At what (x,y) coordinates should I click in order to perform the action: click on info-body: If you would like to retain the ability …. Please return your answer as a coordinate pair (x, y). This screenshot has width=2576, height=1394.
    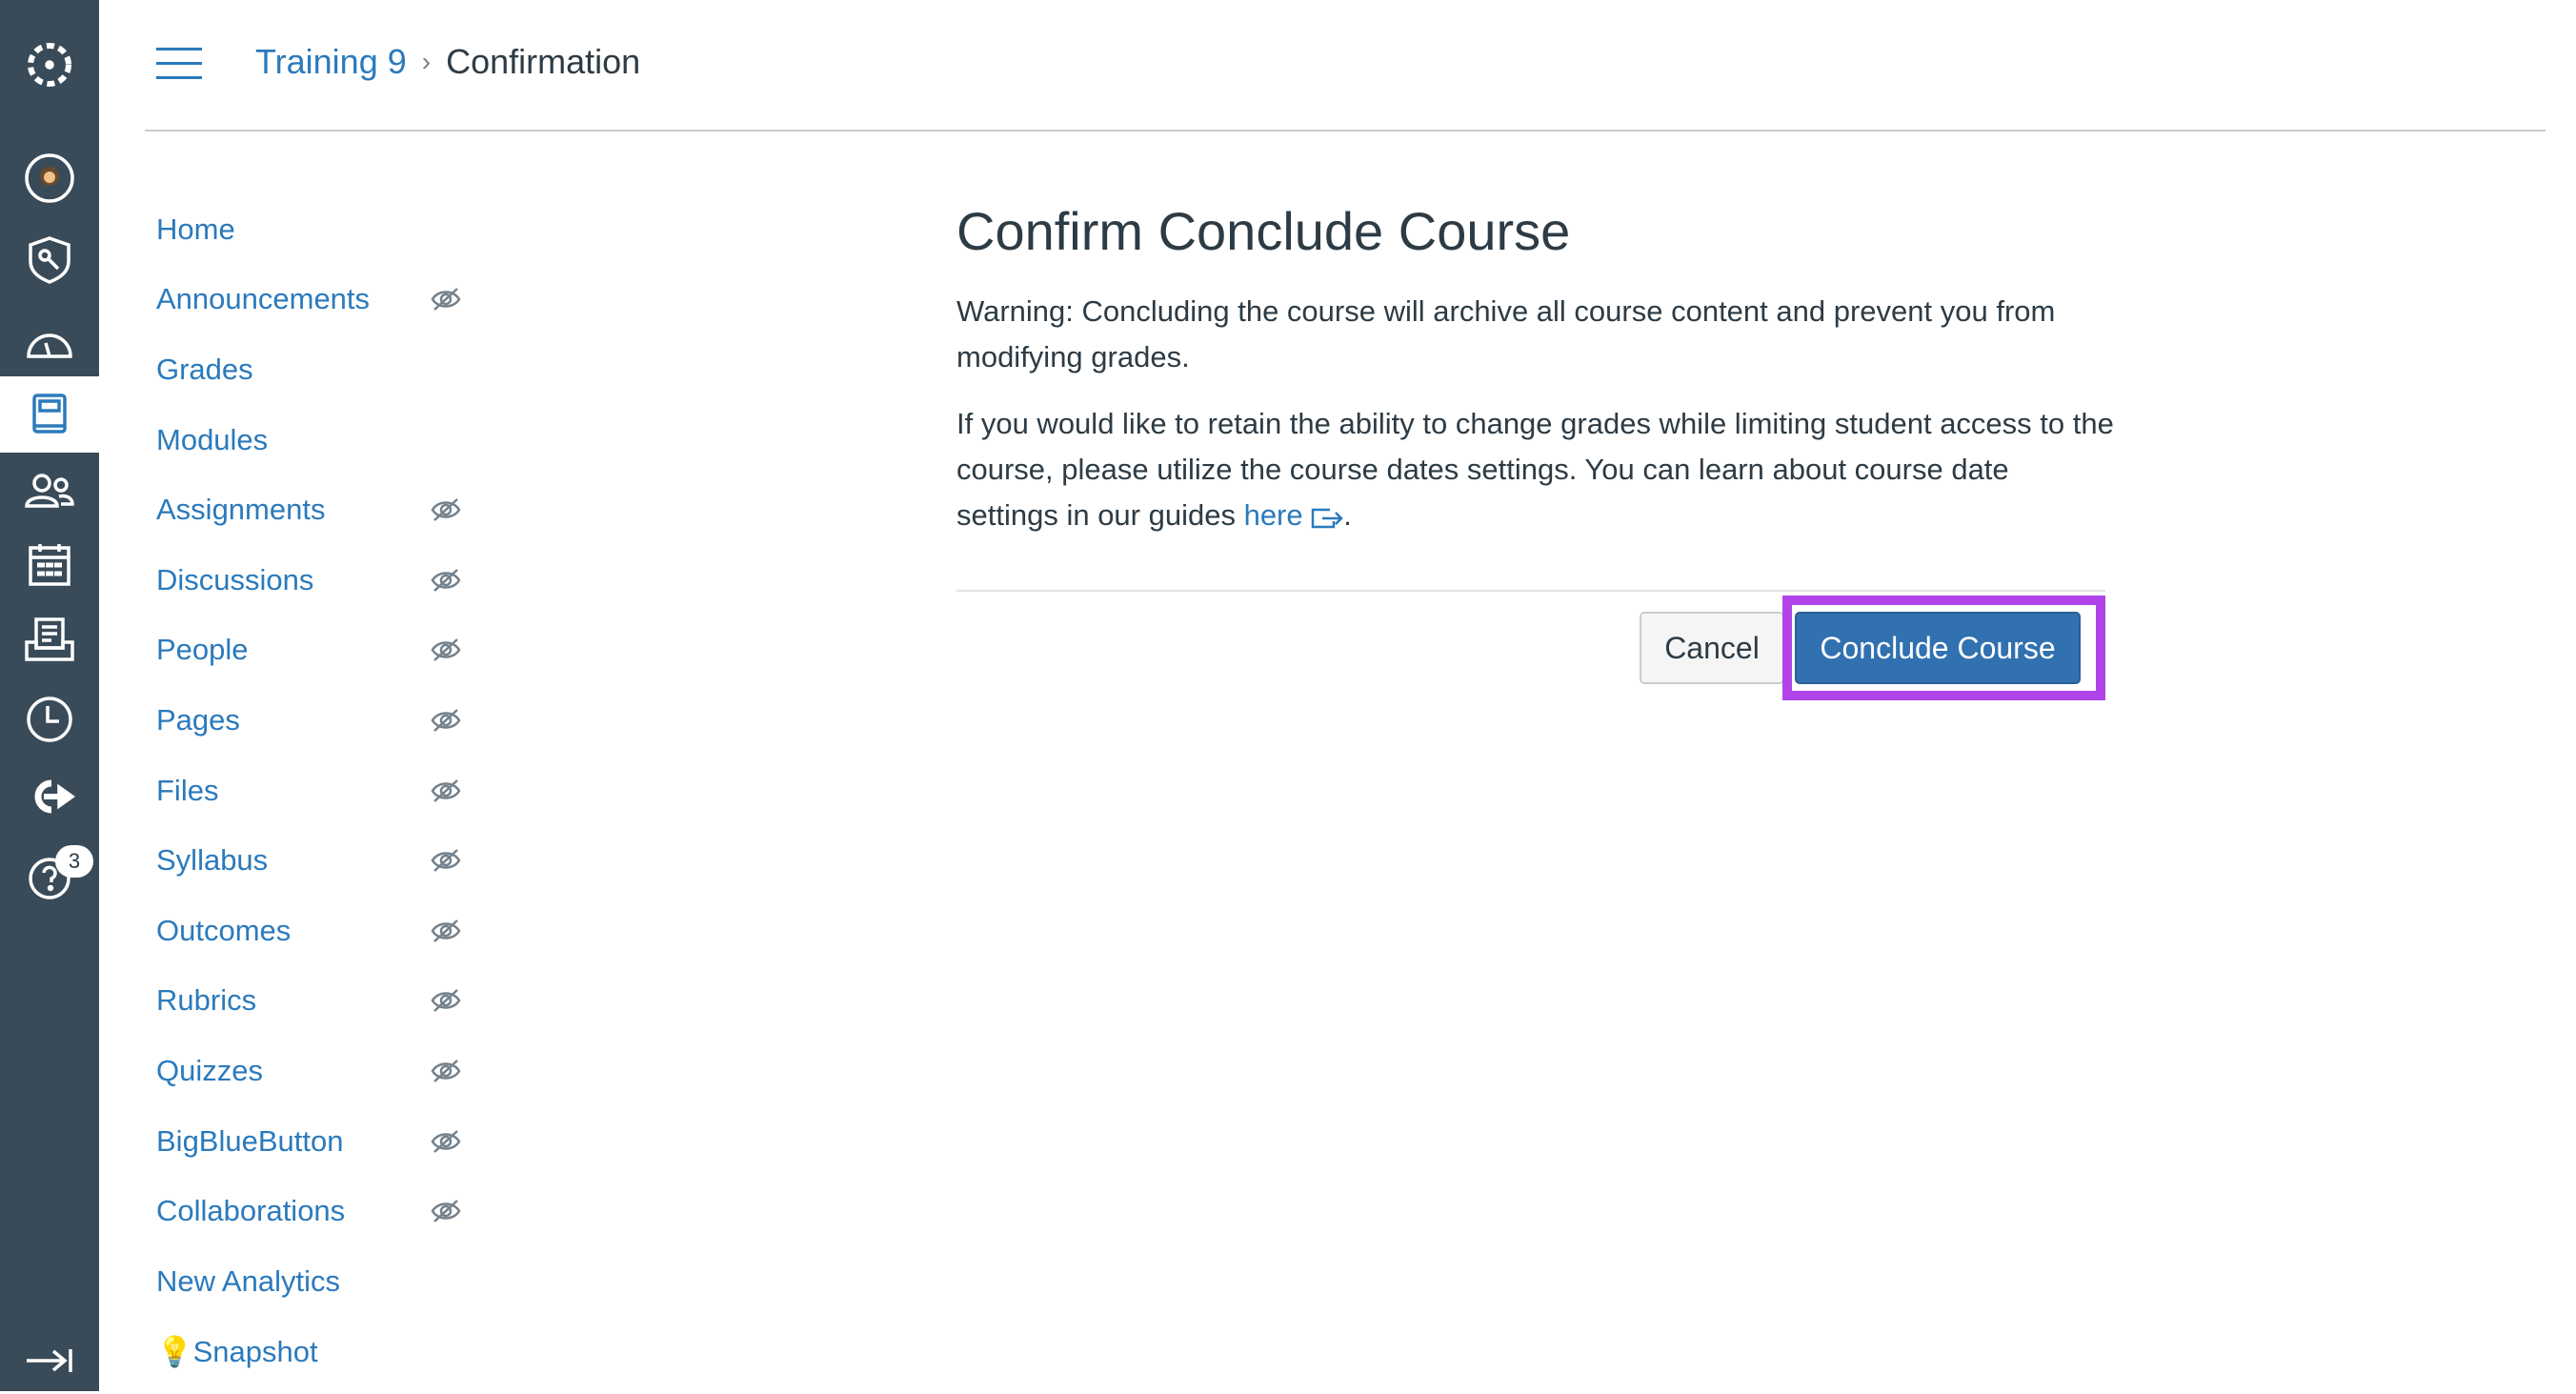
    Looking at the image, I should click on (1535, 469).